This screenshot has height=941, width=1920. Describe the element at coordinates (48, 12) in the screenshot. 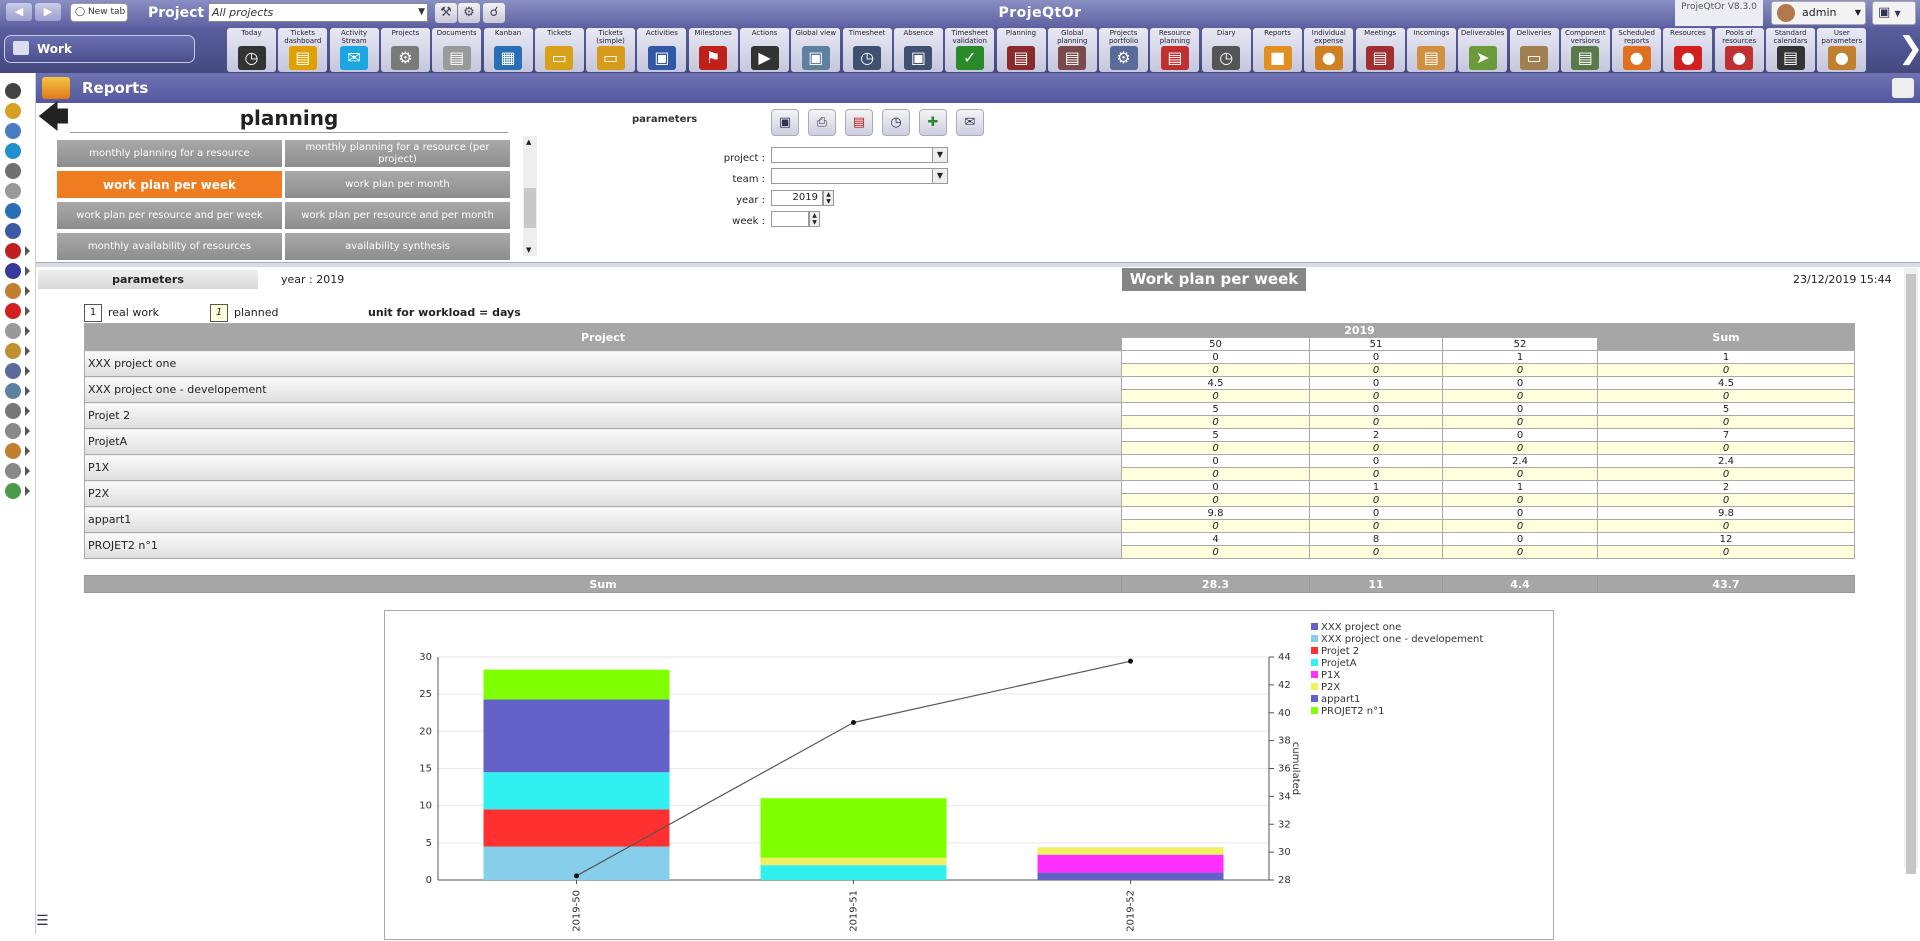

I see `forward-nav-button: ▶` at that location.